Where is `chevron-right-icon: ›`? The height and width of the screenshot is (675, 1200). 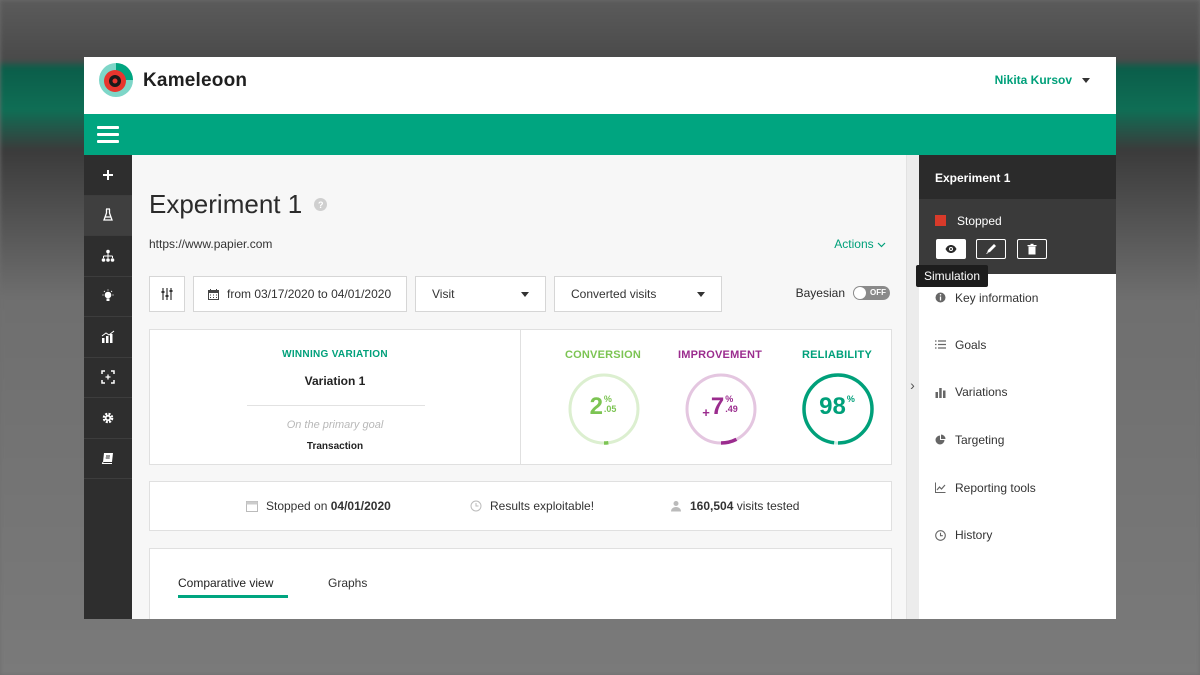
chevron-right-icon: › is located at coordinates (912, 385).